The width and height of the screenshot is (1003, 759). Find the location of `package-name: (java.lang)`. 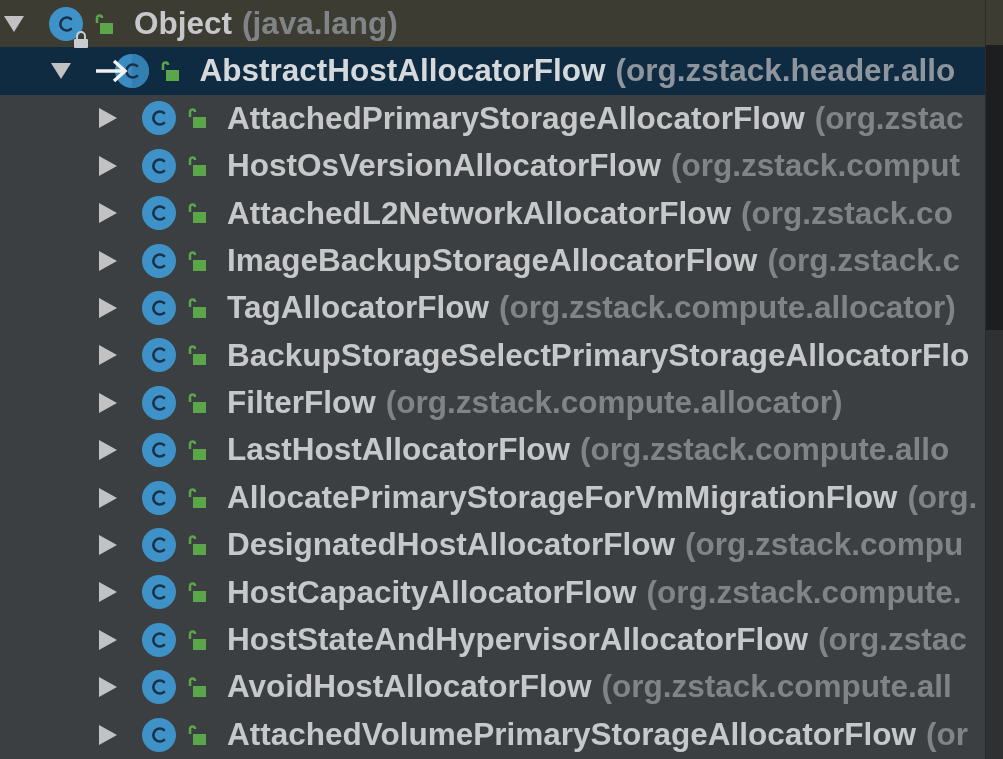

package-name: (java.lang) is located at coordinates (320, 23).